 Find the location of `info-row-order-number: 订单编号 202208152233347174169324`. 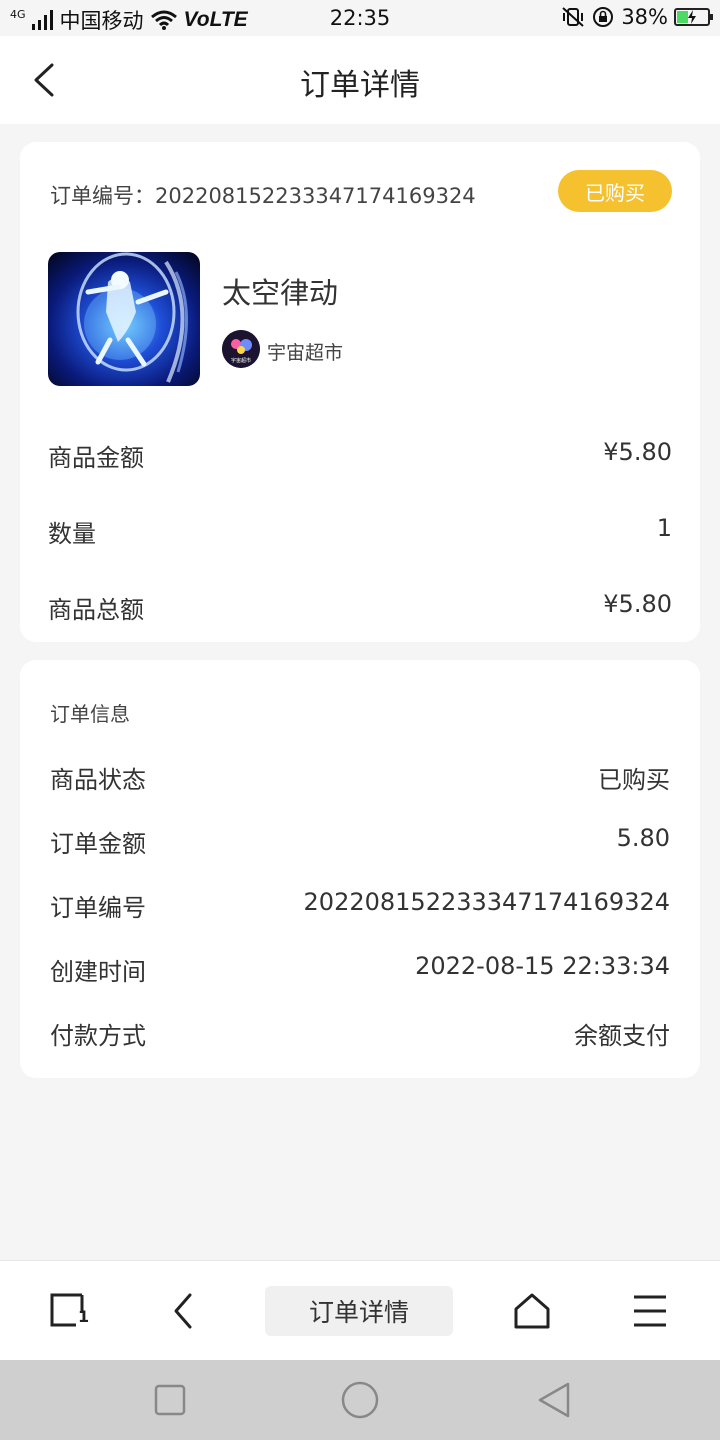

info-row-order-number: 订单编号 202208152233347174169324 is located at coordinates (360, 905).